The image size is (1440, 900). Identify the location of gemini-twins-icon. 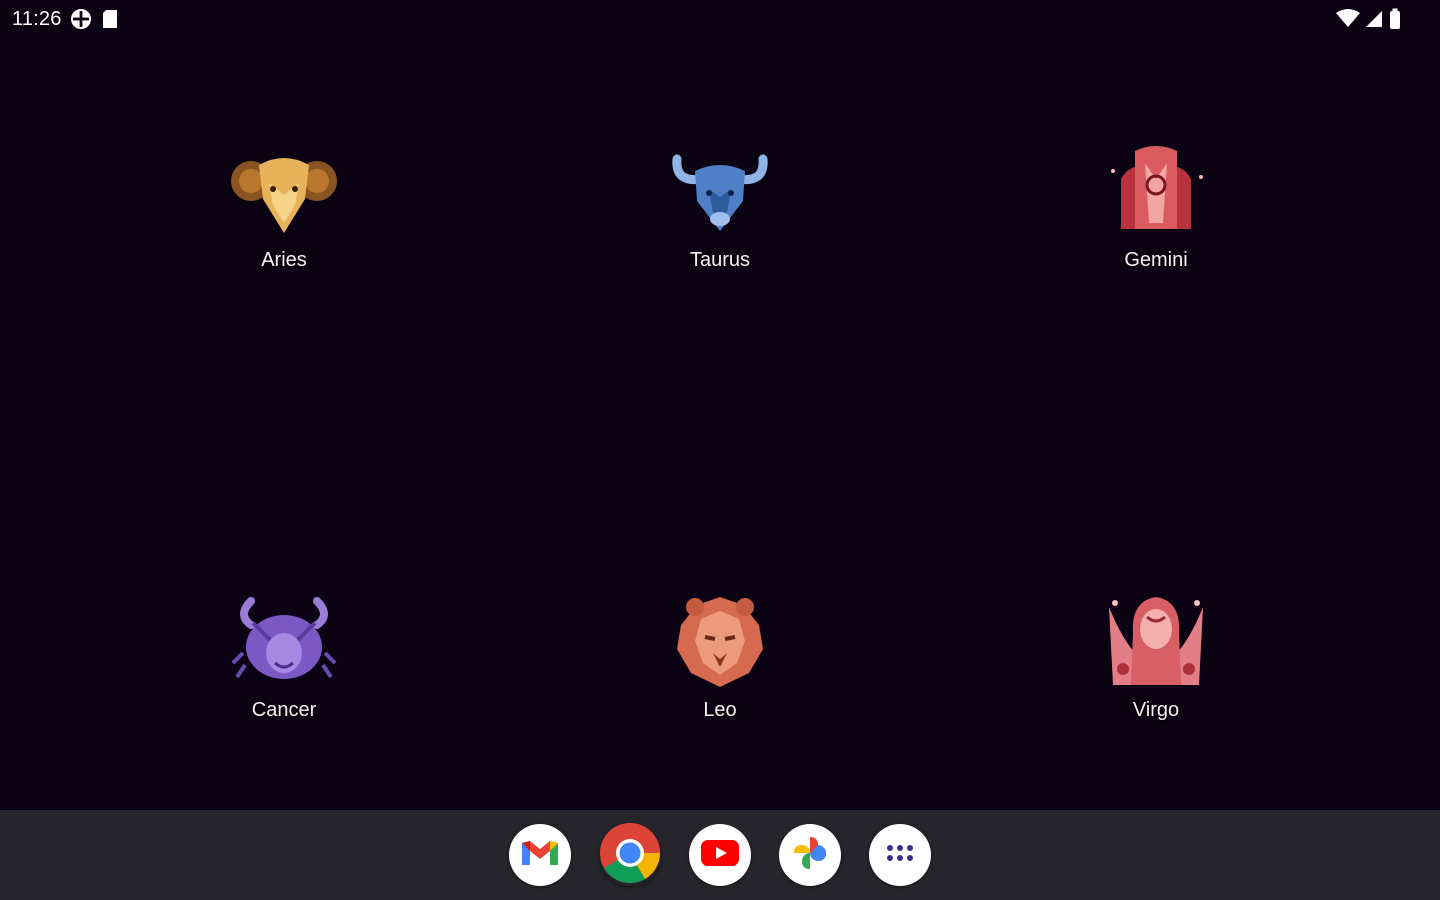
(1156, 191).